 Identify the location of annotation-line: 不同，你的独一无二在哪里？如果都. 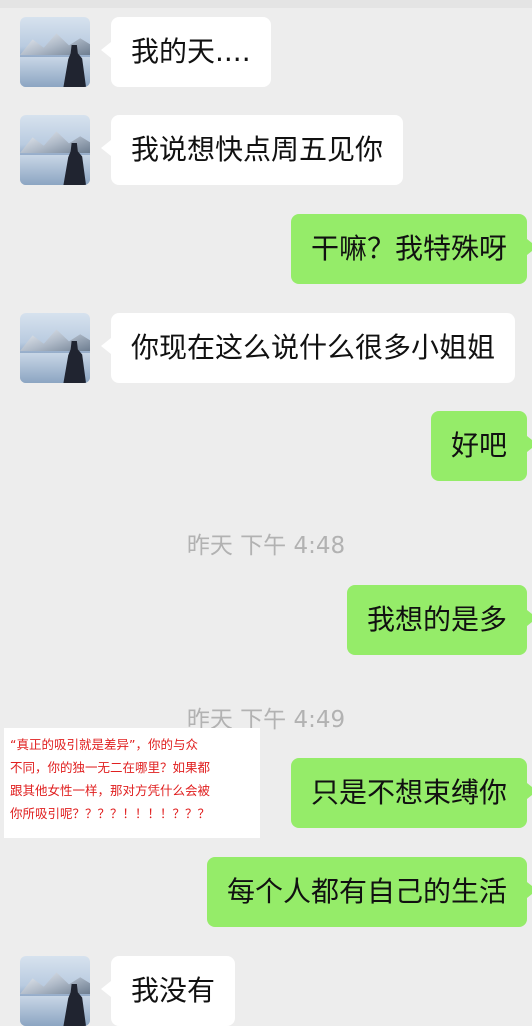
(110, 767).